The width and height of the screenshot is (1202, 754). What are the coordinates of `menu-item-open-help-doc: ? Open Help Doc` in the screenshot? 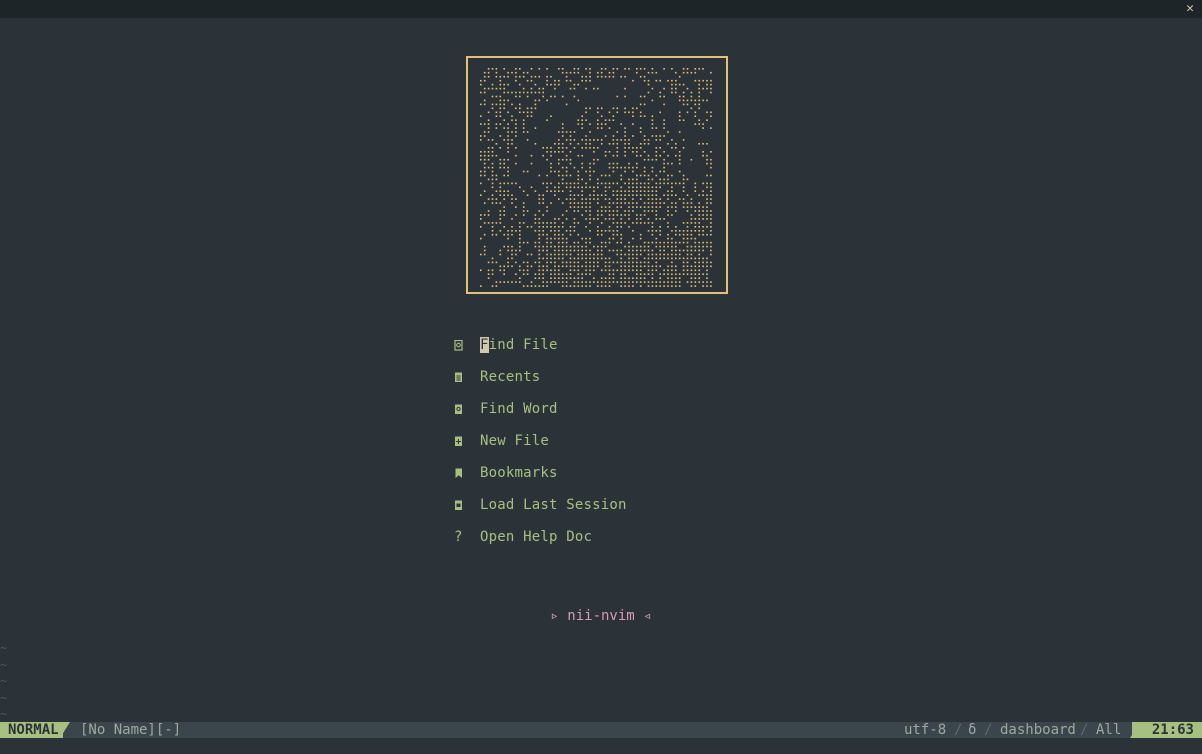 It's located at (523, 537).